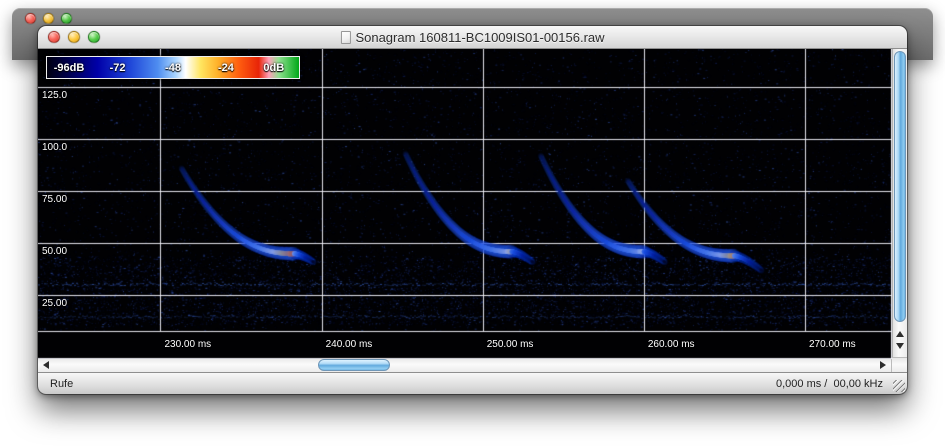 The image size is (945, 447). What do you see at coordinates (480, 37) in the screenshot?
I see `window-title-text: Sonagram 160811-BC1009IS01-00156.raw` at bounding box center [480, 37].